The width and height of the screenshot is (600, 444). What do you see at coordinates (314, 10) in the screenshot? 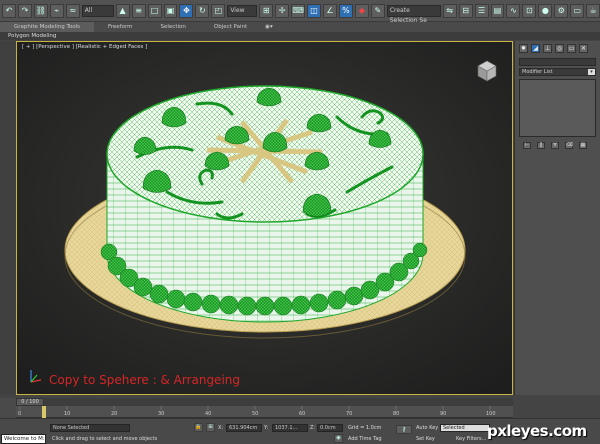
I see `snap-toggle-icon: ◫` at bounding box center [314, 10].